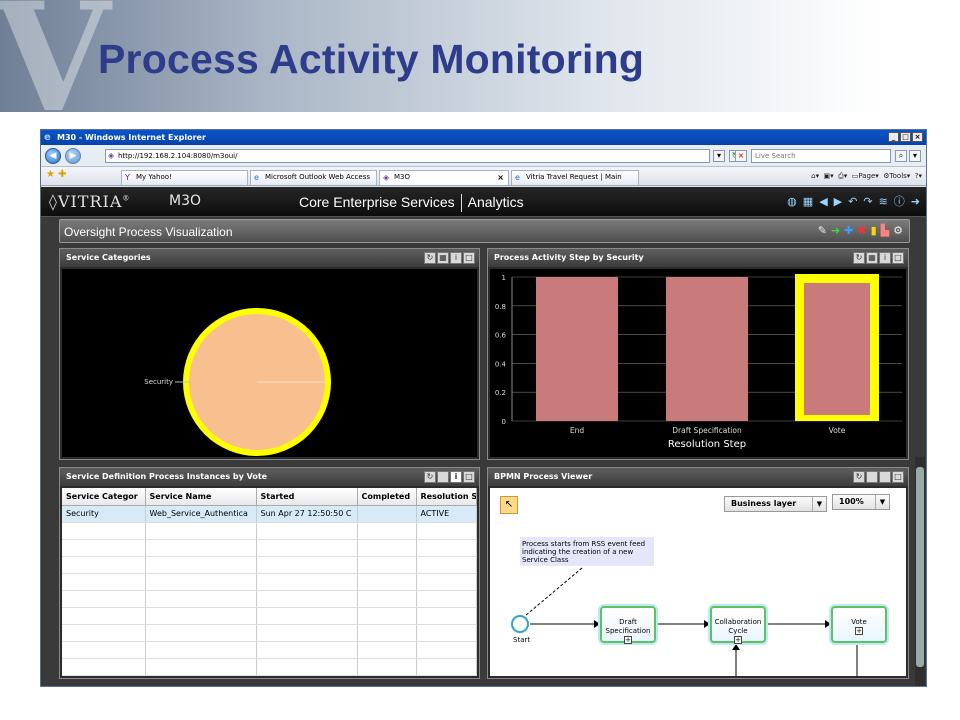 This screenshot has height=720, width=960. What do you see at coordinates (917, 137) in the screenshot?
I see `close-window-button: ×` at bounding box center [917, 137].